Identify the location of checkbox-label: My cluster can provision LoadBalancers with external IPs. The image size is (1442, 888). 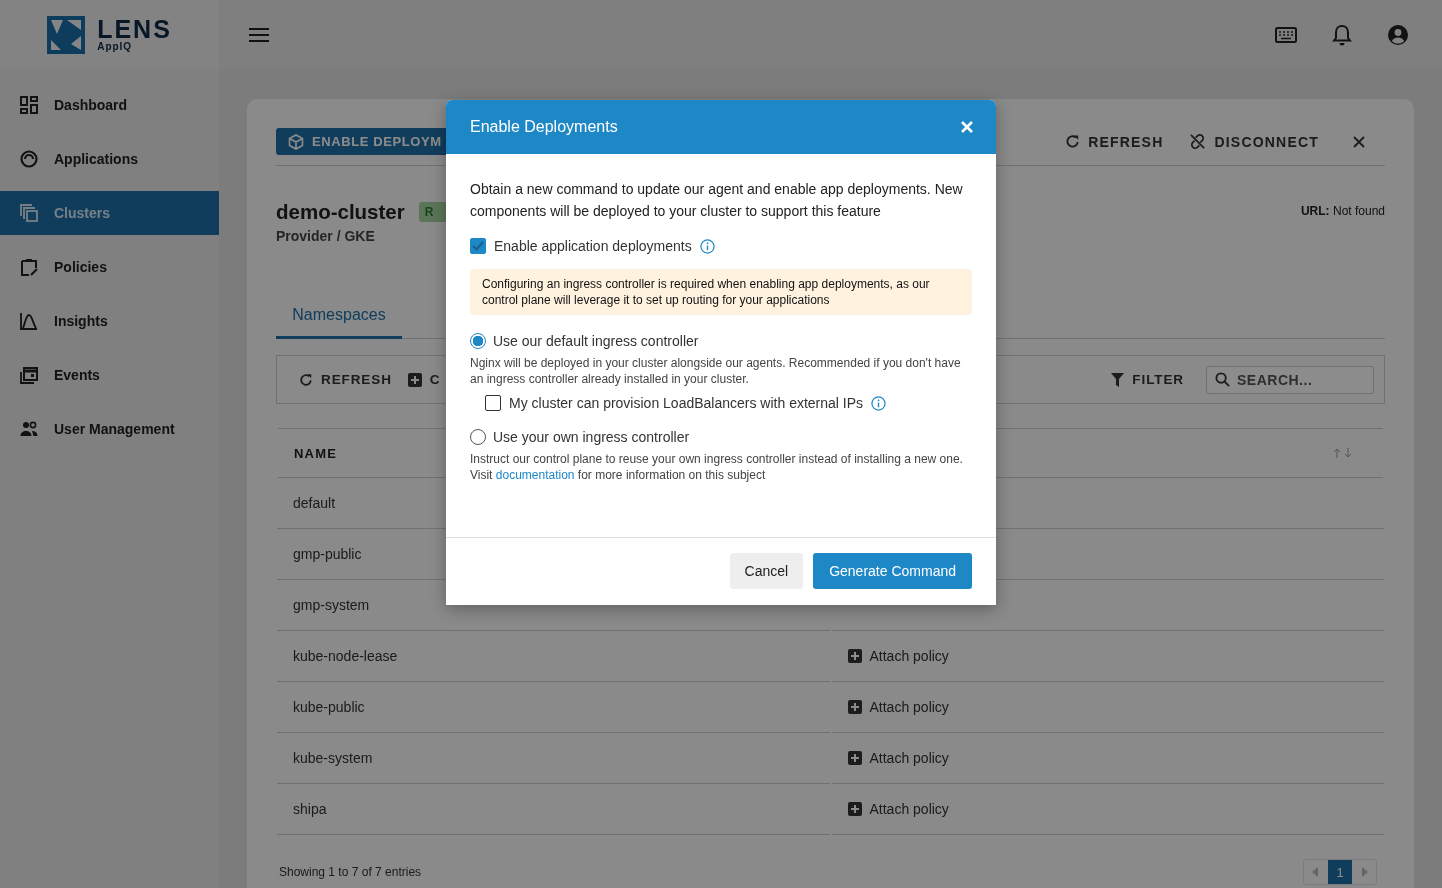
(686, 403).